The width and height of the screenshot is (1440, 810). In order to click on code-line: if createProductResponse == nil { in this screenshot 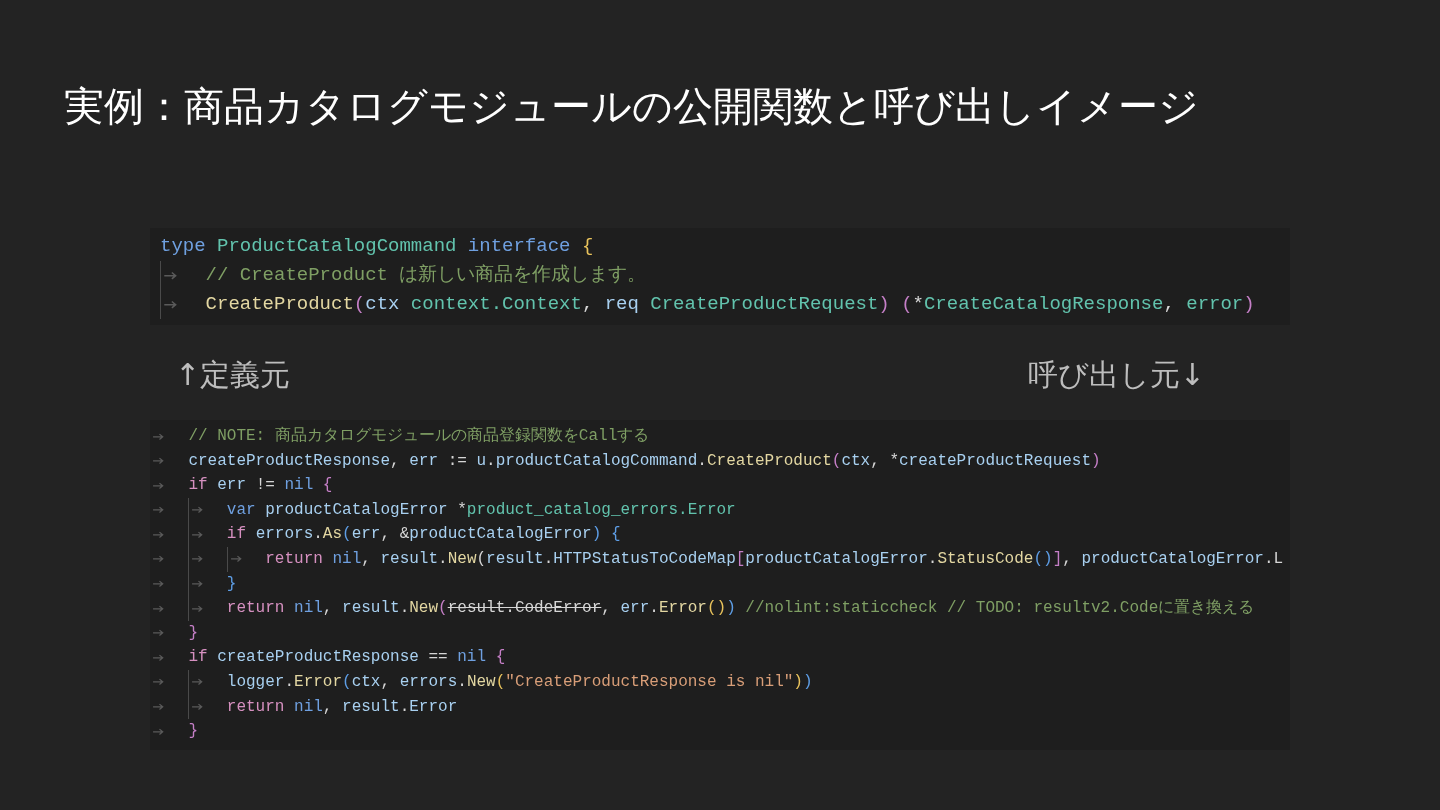, I will do `click(347, 658)`.